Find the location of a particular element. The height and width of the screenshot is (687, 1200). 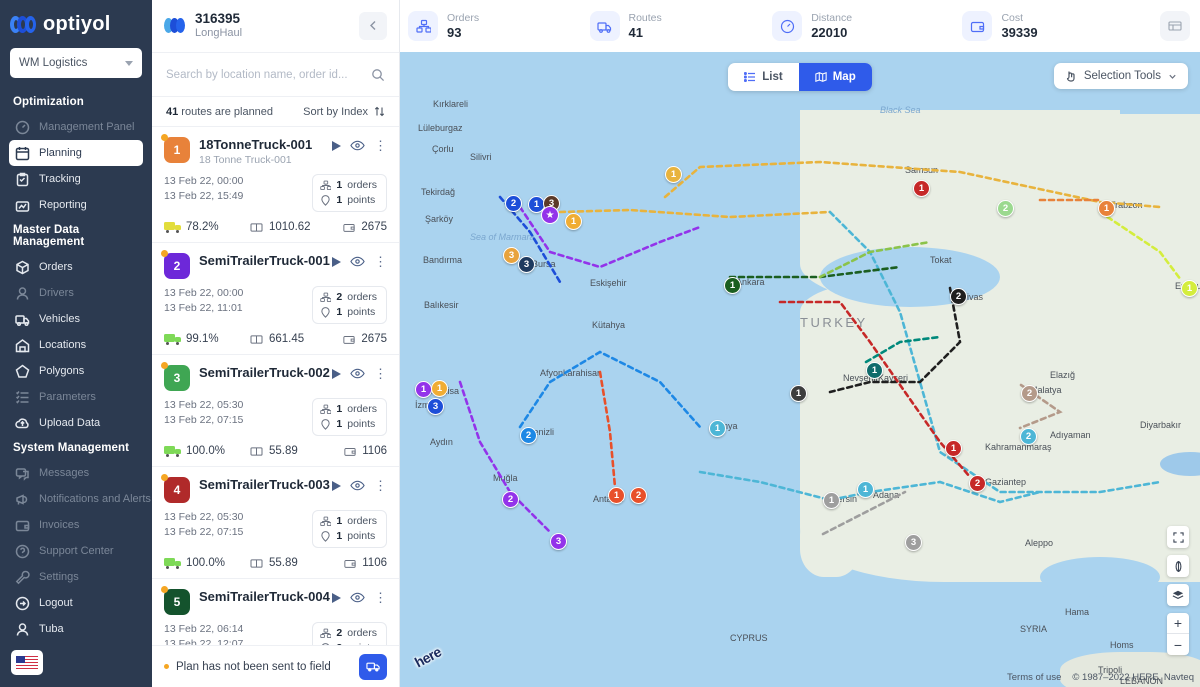

language-button is located at coordinates (27, 662).